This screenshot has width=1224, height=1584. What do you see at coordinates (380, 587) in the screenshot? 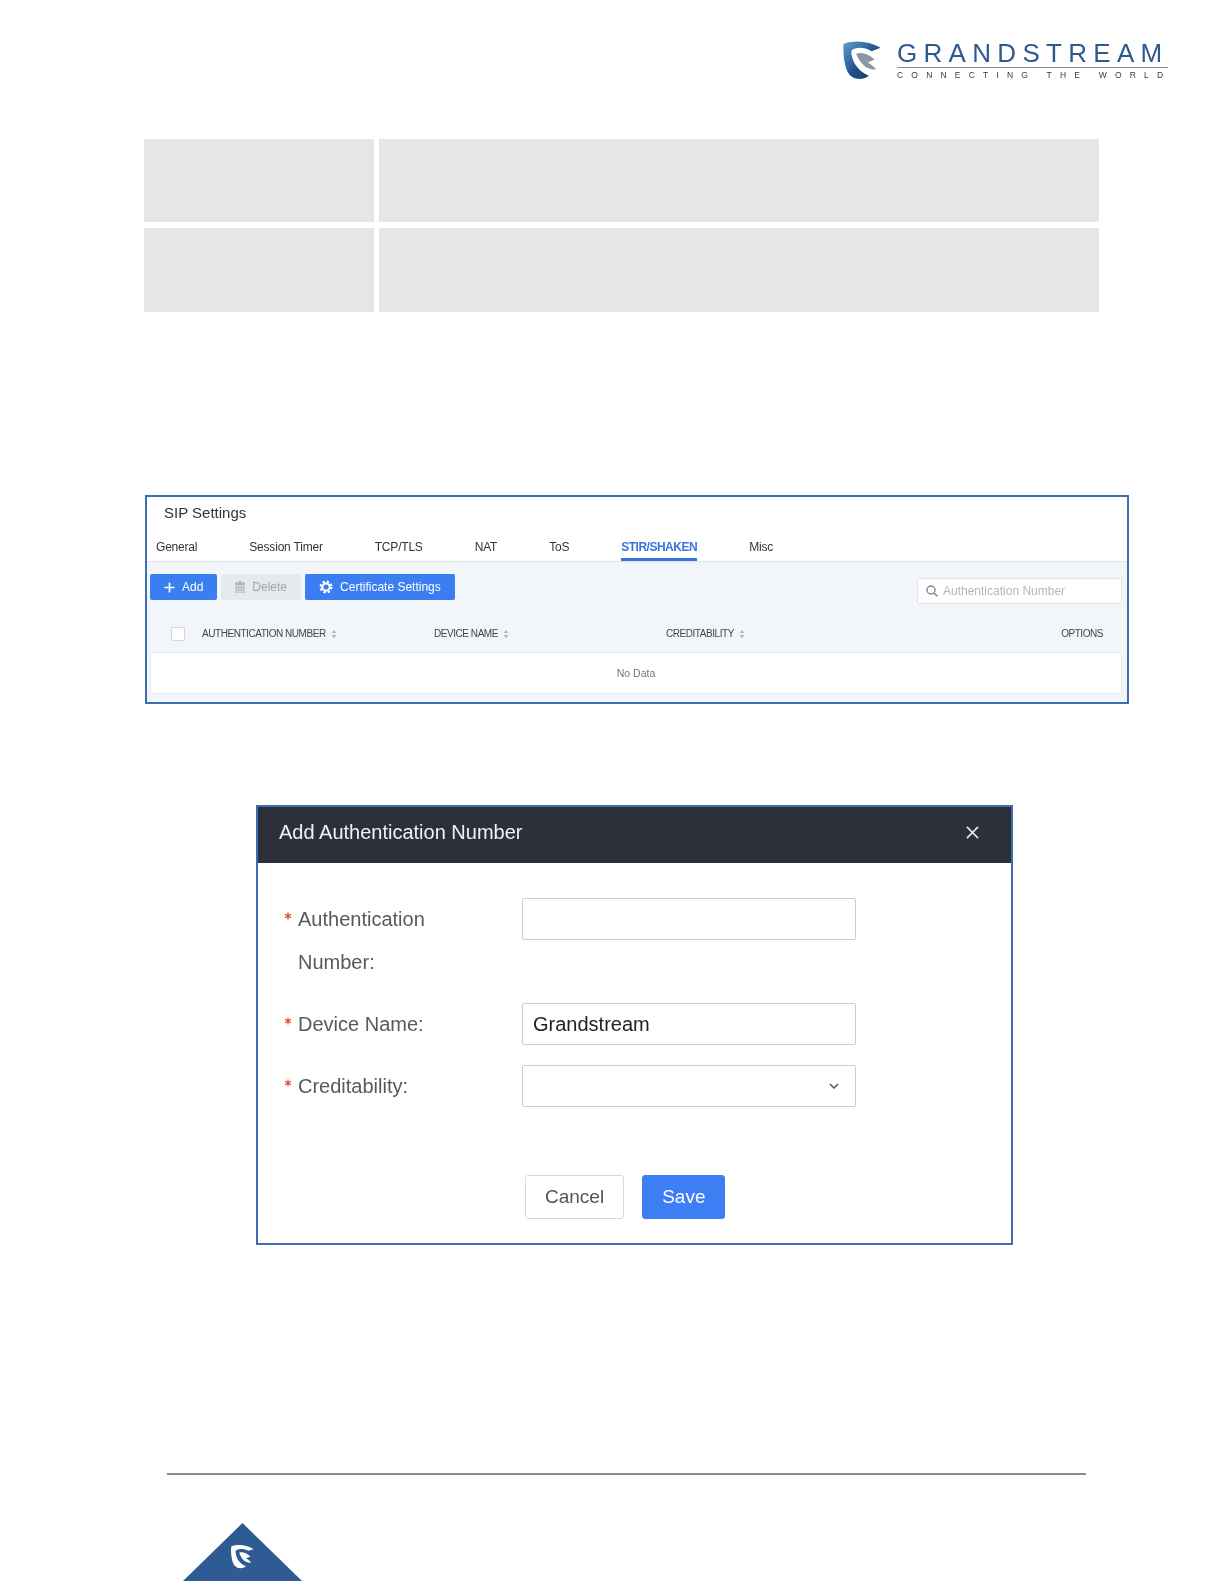
I see `settings-button: Certificate Settings` at bounding box center [380, 587].